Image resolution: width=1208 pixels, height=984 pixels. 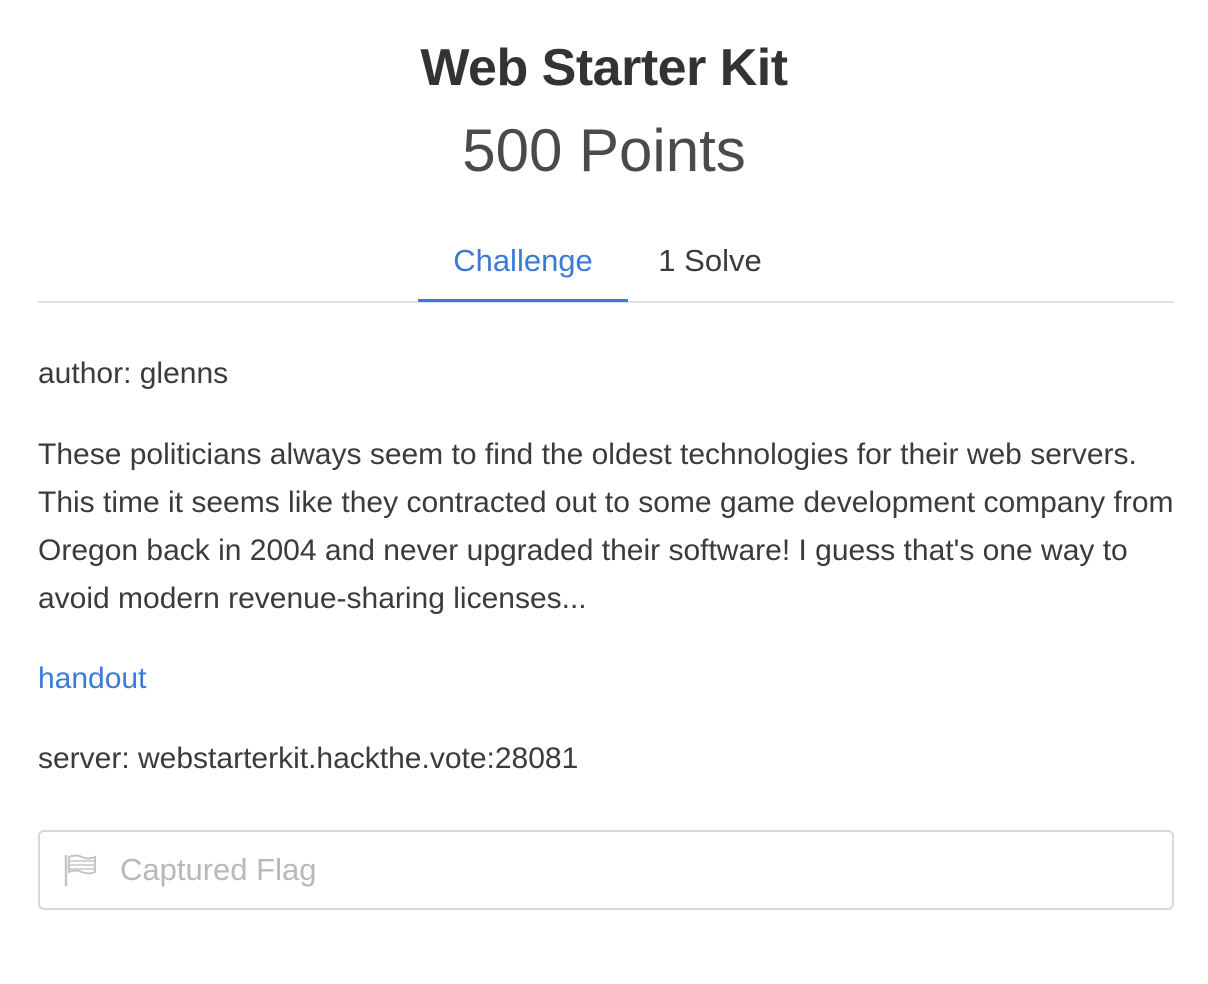 What do you see at coordinates (635, 870) in the screenshot?
I see `captured-flag-input` at bounding box center [635, 870].